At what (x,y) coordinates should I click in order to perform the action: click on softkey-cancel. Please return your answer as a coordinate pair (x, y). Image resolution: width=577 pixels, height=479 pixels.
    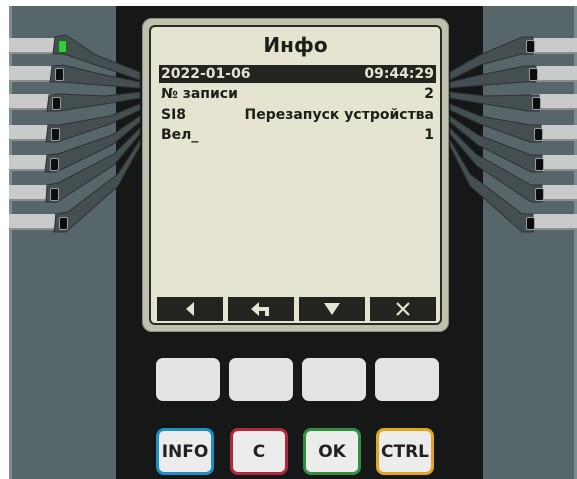
    Looking at the image, I should click on (403, 309).